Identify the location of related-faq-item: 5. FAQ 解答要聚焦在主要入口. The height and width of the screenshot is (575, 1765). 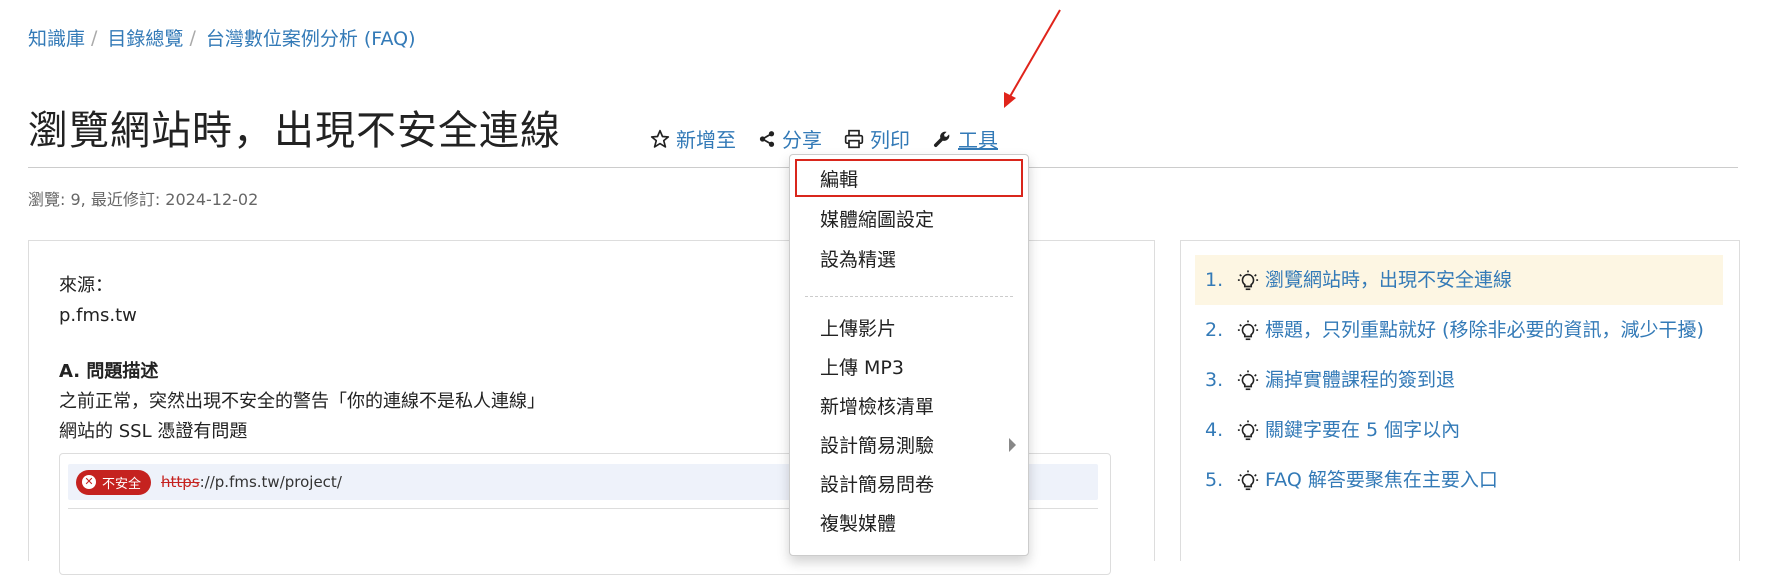
(1459, 480).